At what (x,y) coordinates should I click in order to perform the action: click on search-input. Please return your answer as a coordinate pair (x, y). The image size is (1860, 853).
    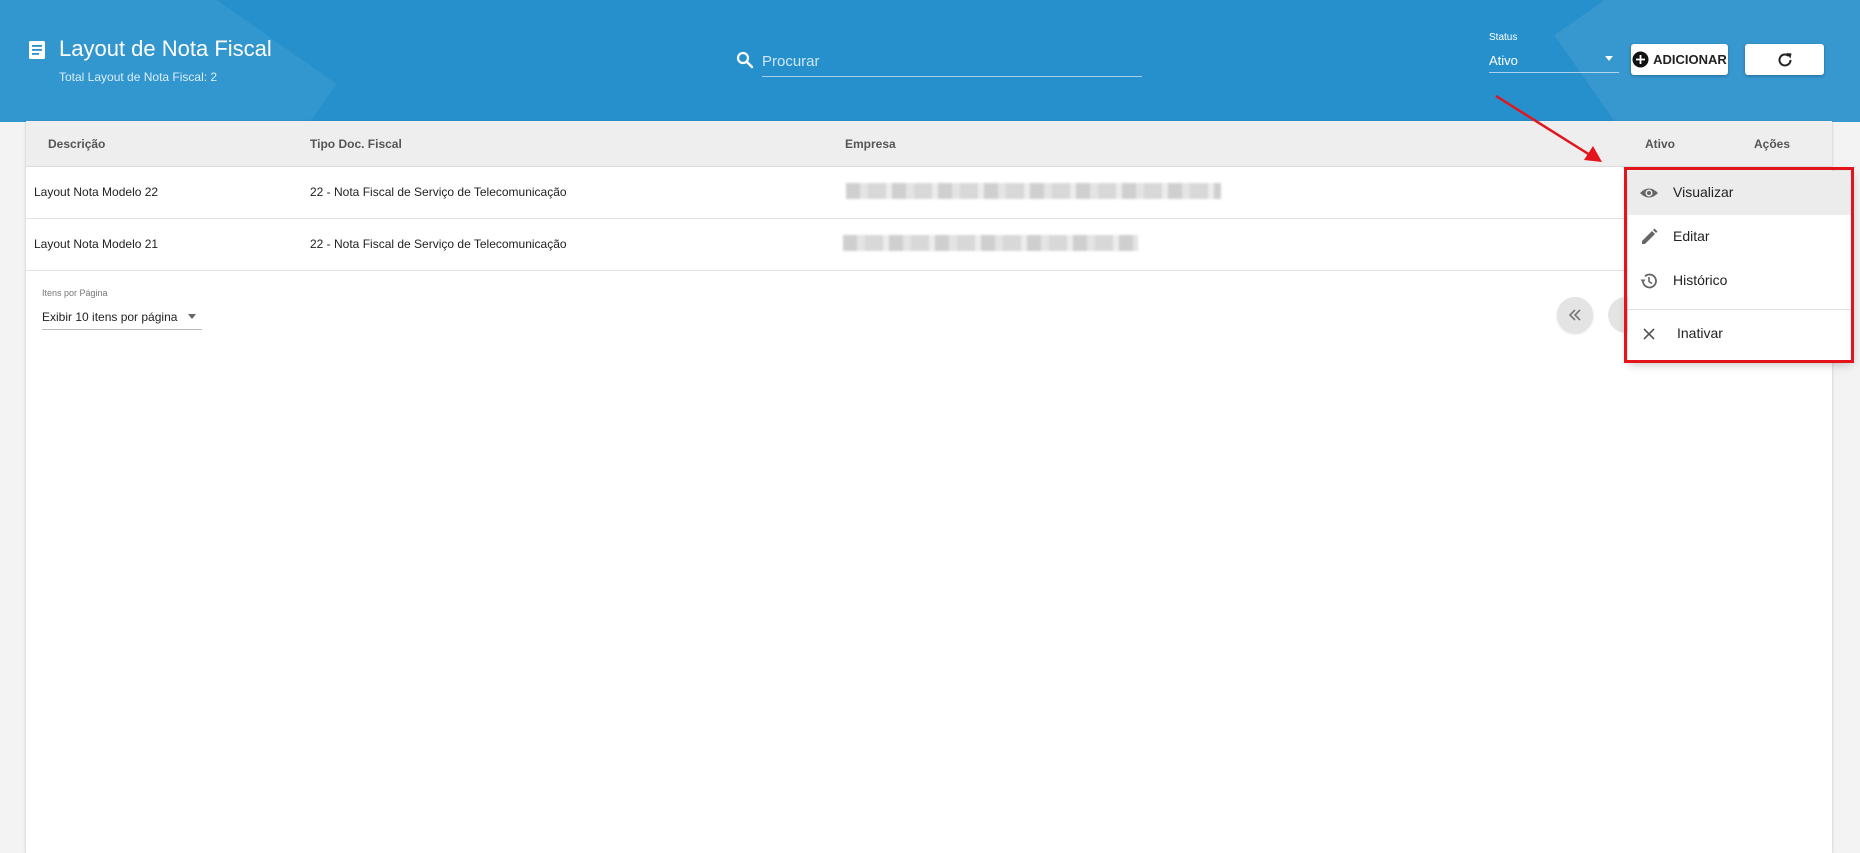
    Looking at the image, I should click on (952, 61).